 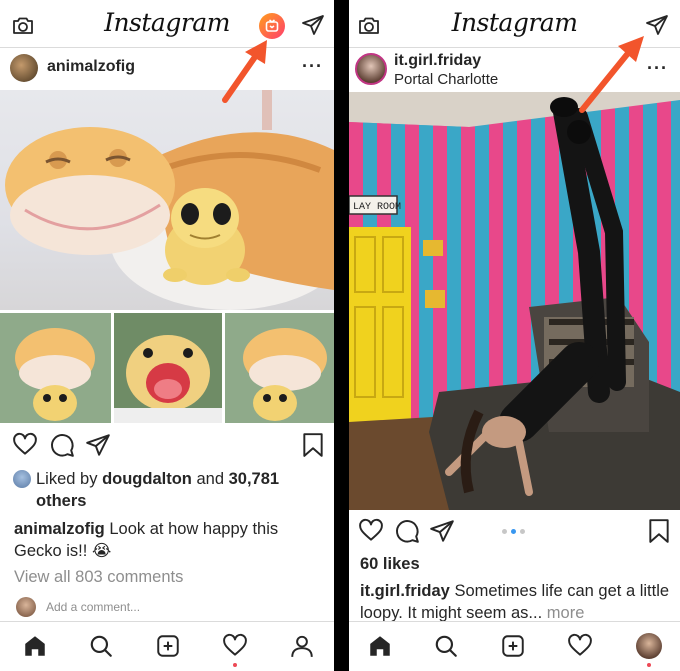 What do you see at coordinates (91, 67) in the screenshot?
I see `post-username: animalzofig` at bounding box center [91, 67].